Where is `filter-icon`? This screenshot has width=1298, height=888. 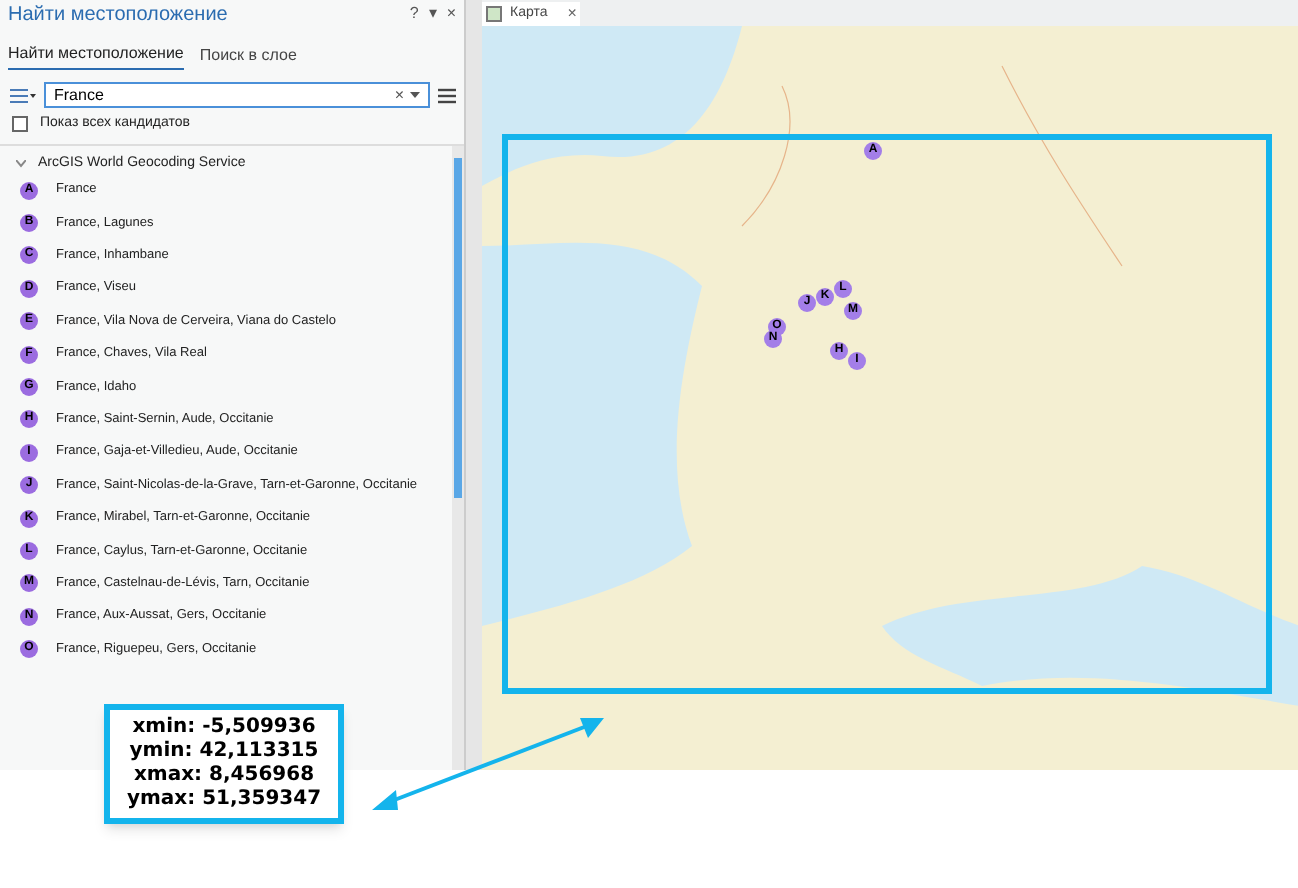
filter-icon is located at coordinates (22, 95).